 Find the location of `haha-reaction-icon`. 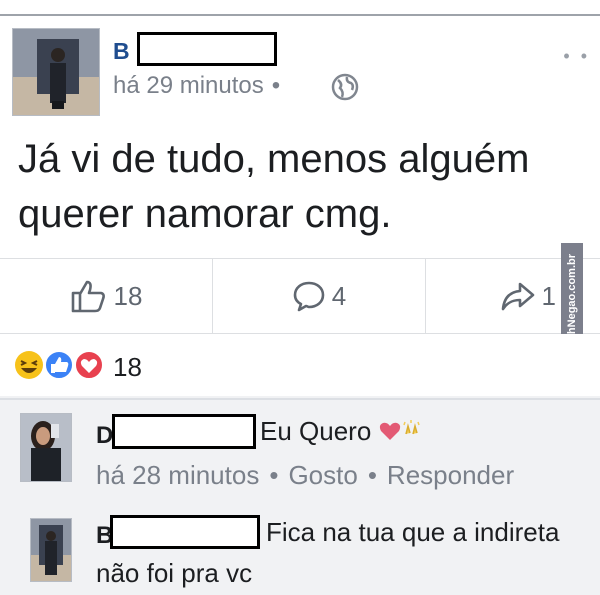

haha-reaction-icon is located at coordinates (29, 365).